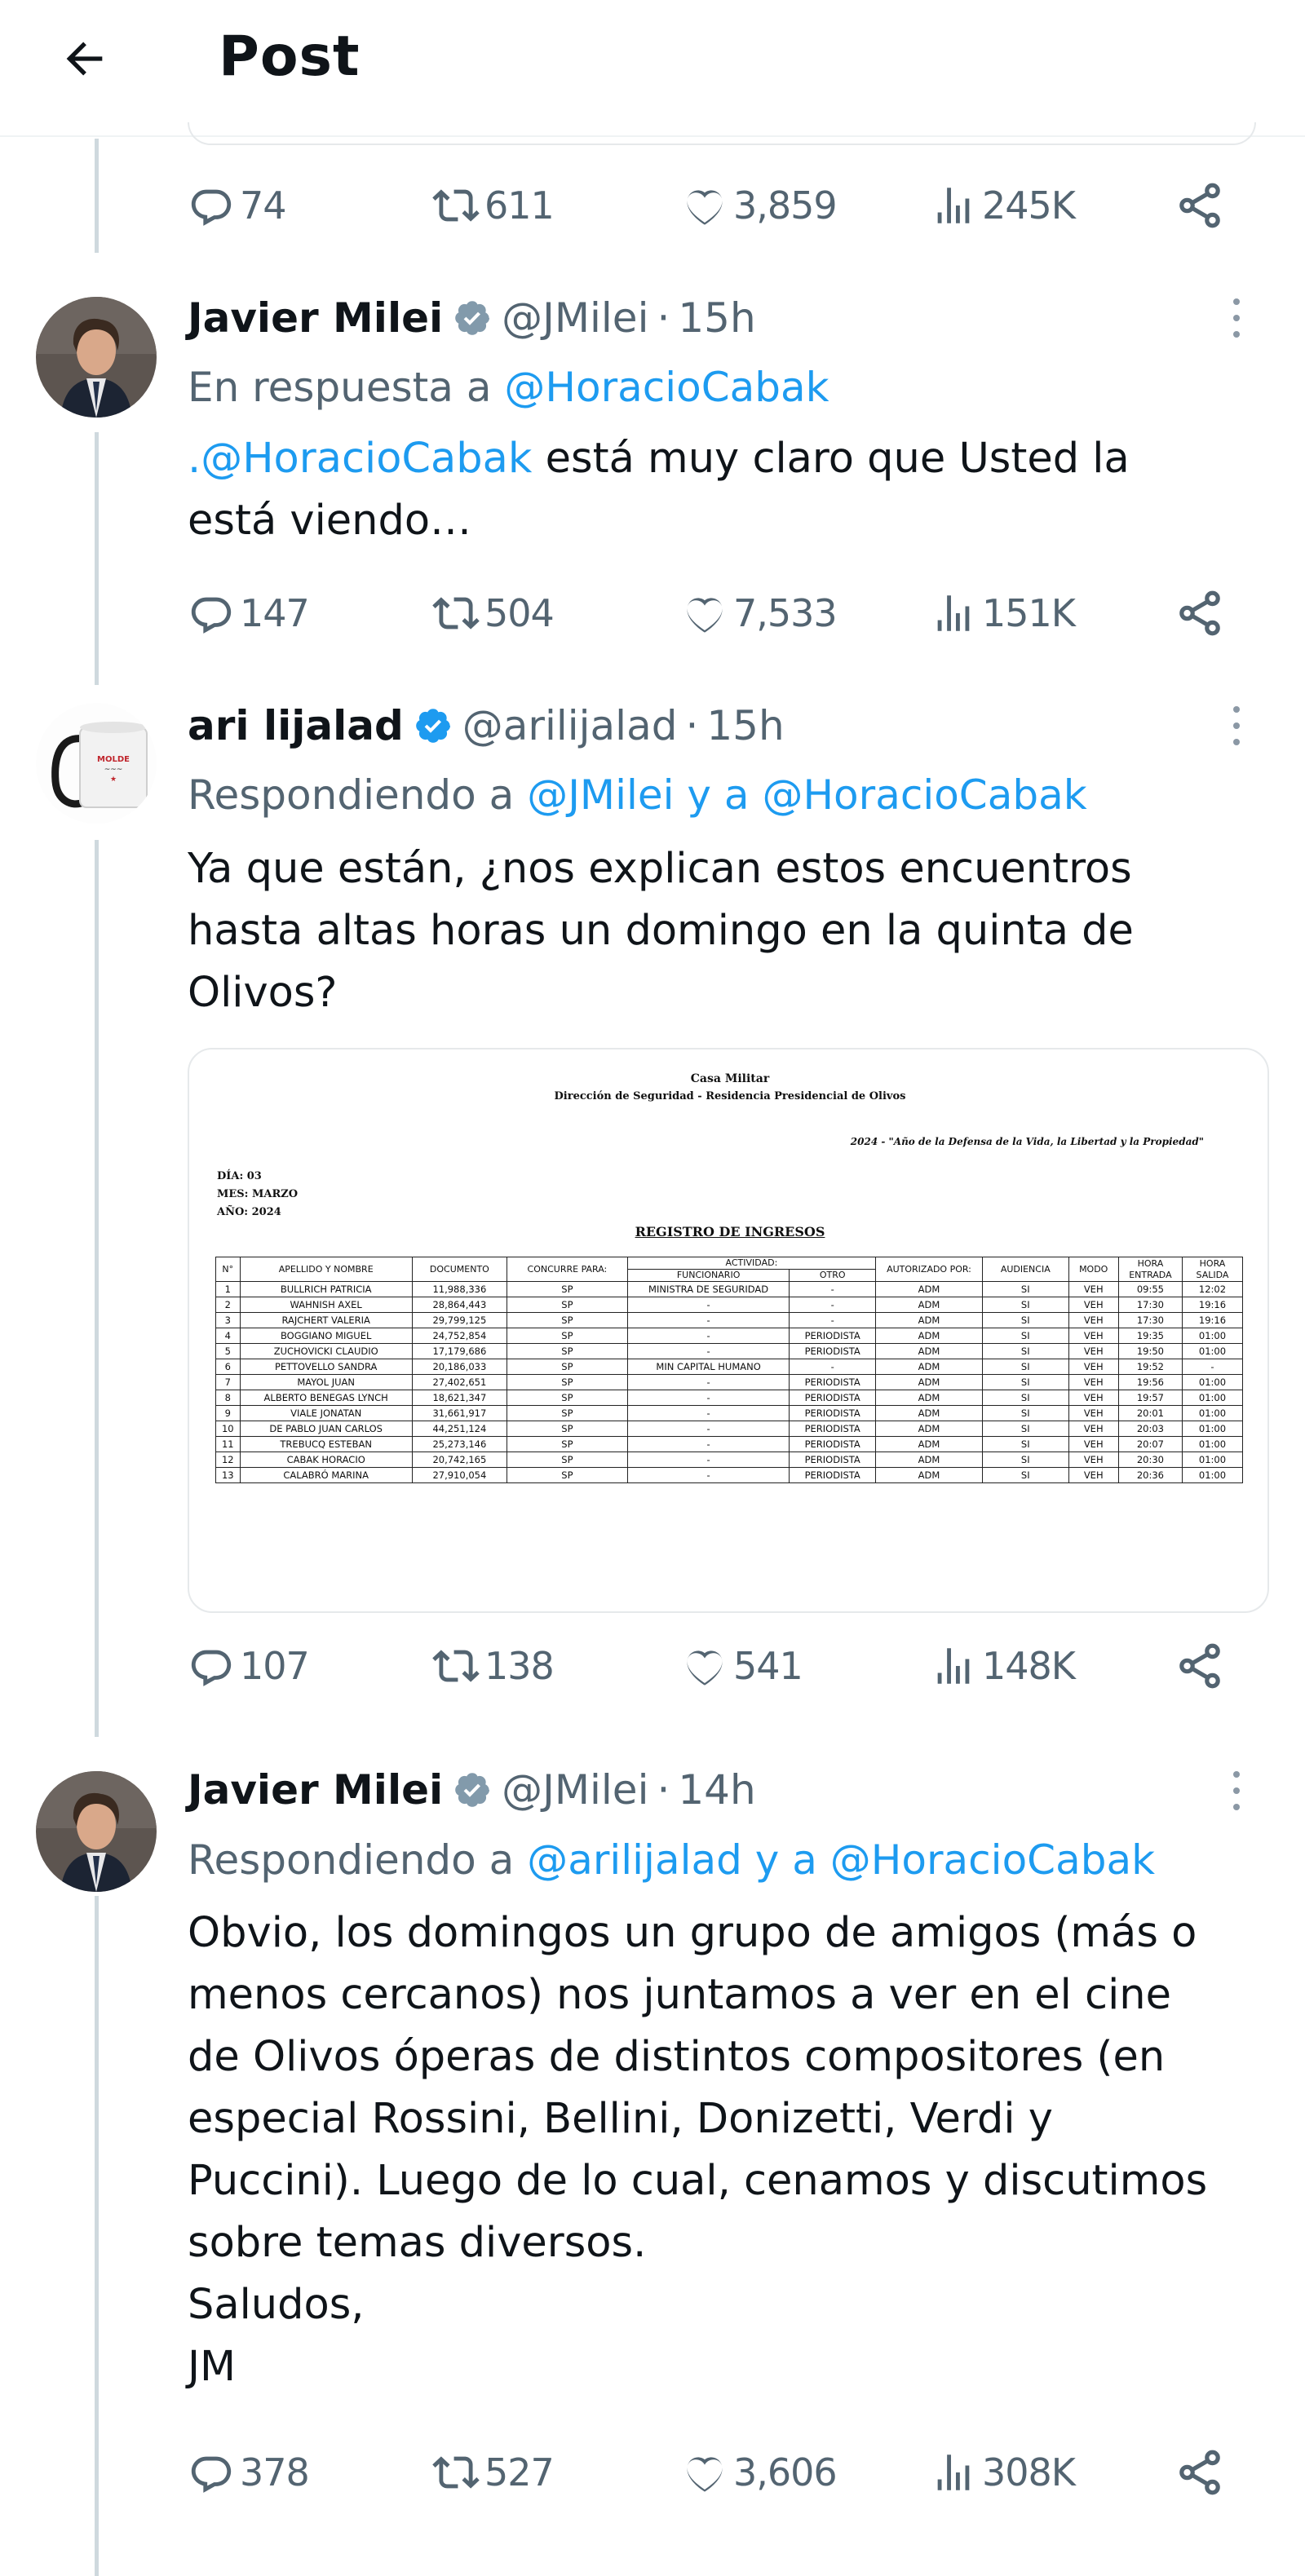 The height and width of the screenshot is (2576, 1305). I want to click on col-header: DOCUMENTO, so click(459, 1269).